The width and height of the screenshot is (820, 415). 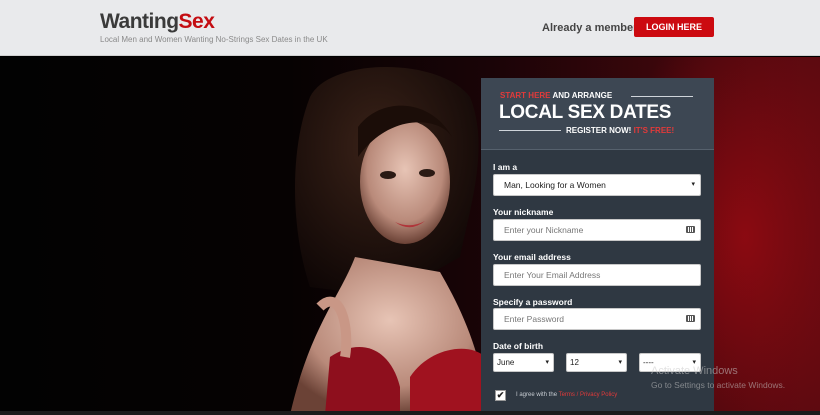 What do you see at coordinates (718, 385) in the screenshot?
I see `activate-windows-subtitle: Go to Settings to activate Windows.` at bounding box center [718, 385].